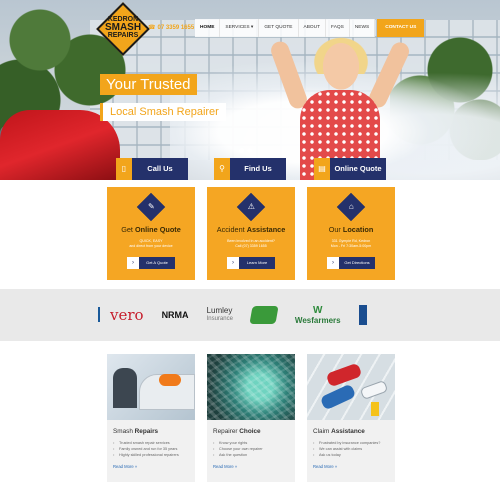 Image resolution: width=500 pixels, height=500 pixels. What do you see at coordinates (264, 315) in the screenshot?
I see `green-flag-logo` at bounding box center [264, 315].